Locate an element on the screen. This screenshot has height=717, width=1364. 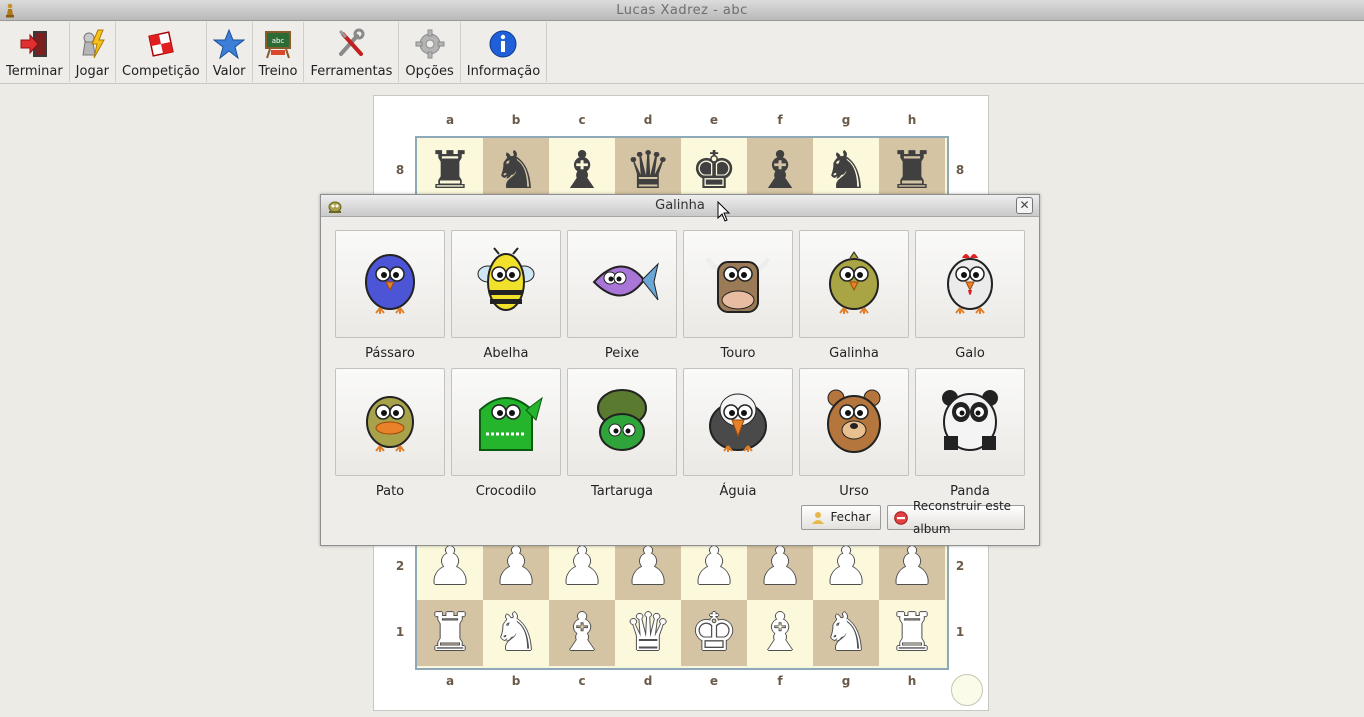
rank-label-left-8: 8 is located at coordinates (400, 170).